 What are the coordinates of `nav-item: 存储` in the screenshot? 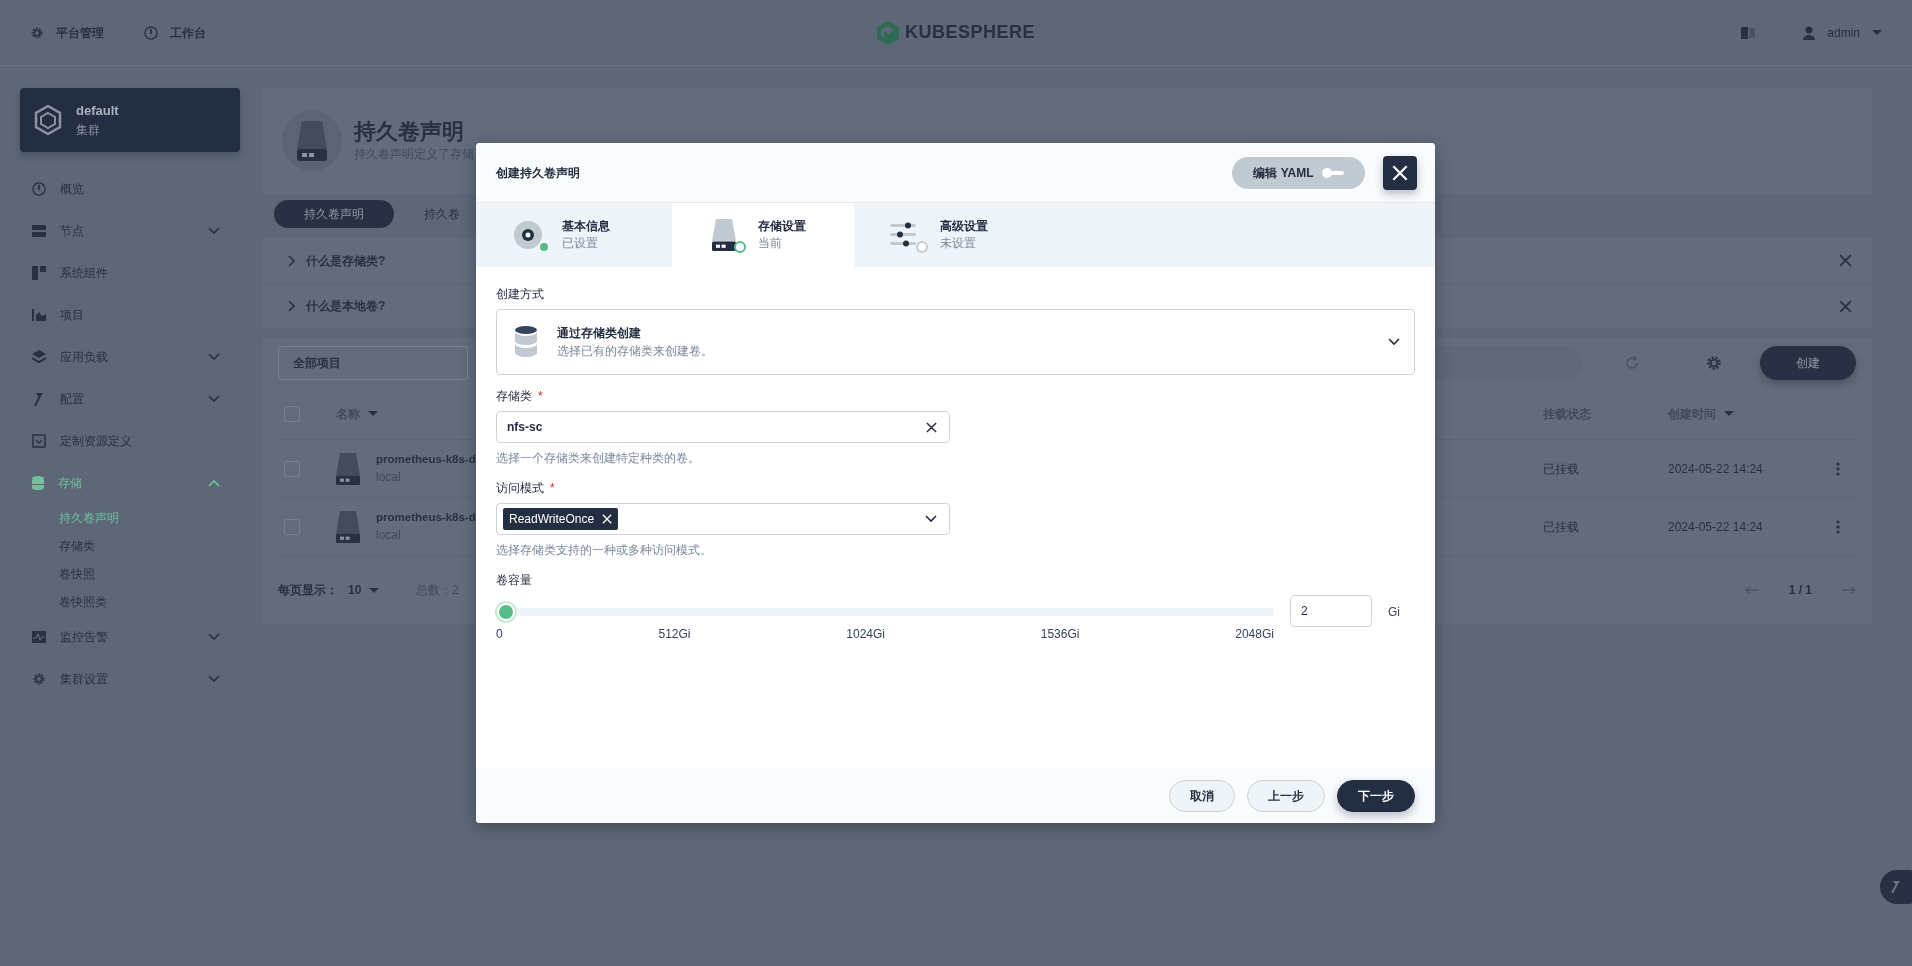 It's located at (130, 483).